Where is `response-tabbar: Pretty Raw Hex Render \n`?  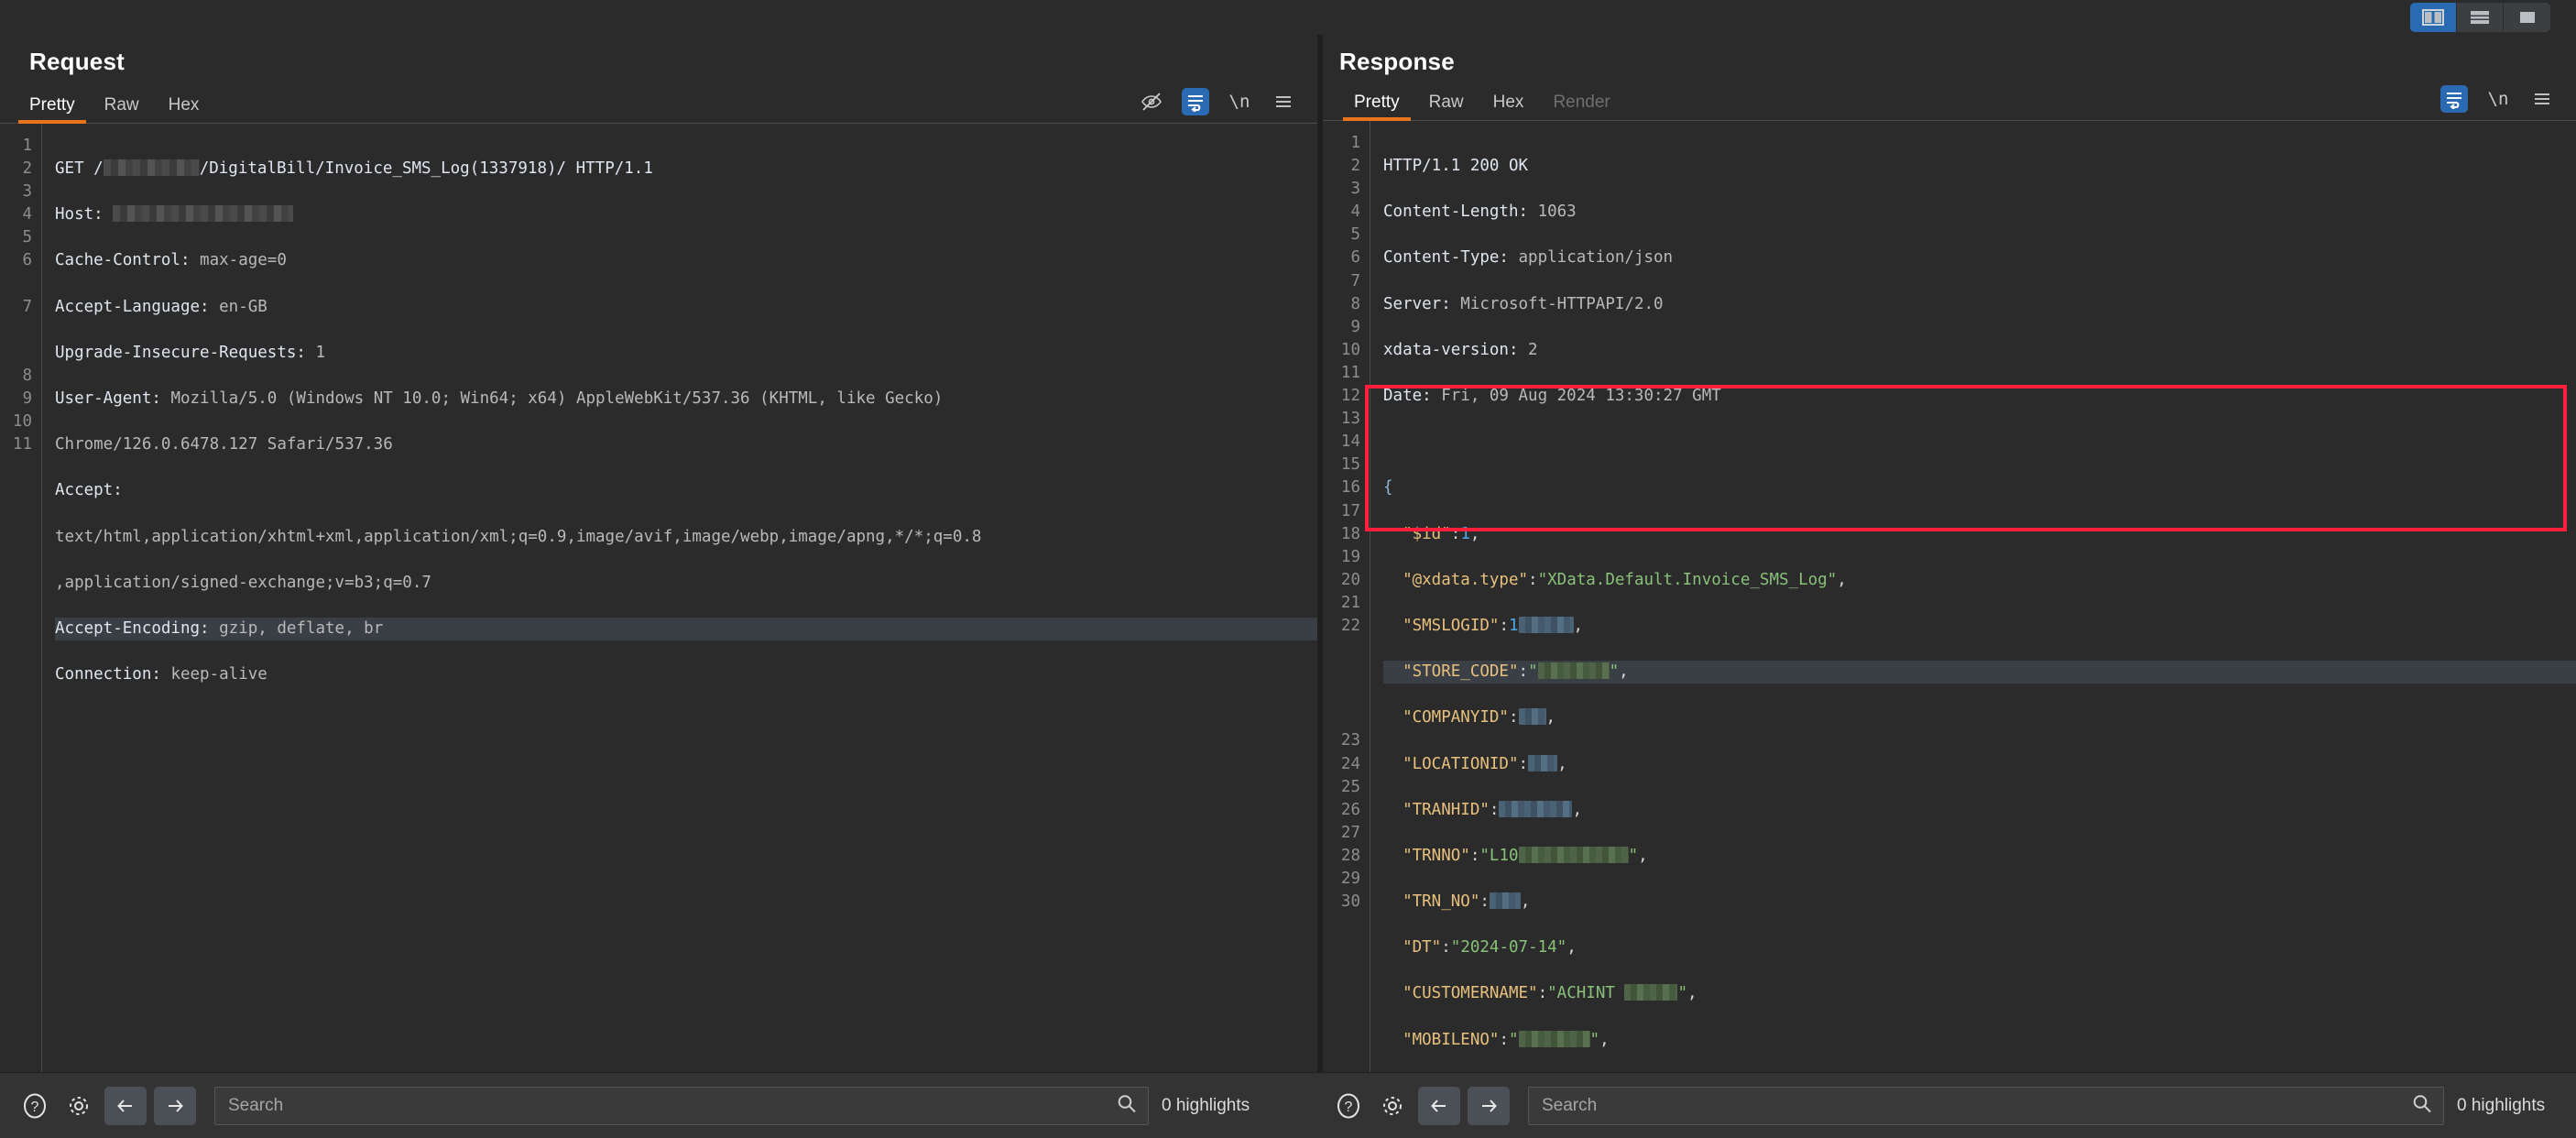 response-tabbar: Pretty Raw Hex Render \n is located at coordinates (1950, 103).